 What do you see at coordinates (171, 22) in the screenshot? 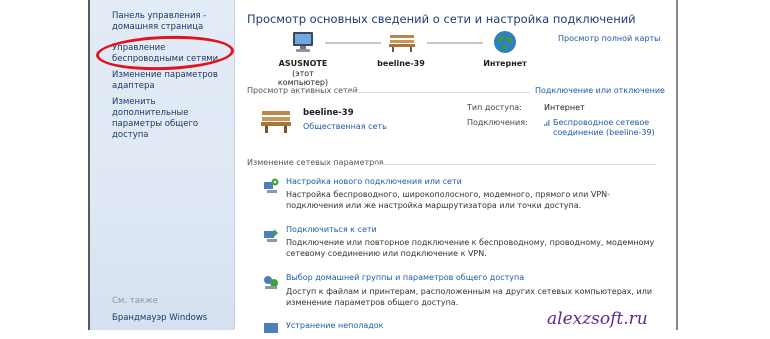
I see `nav-control-panel-home-link: Панель управления - домашняя страница` at bounding box center [171, 22].